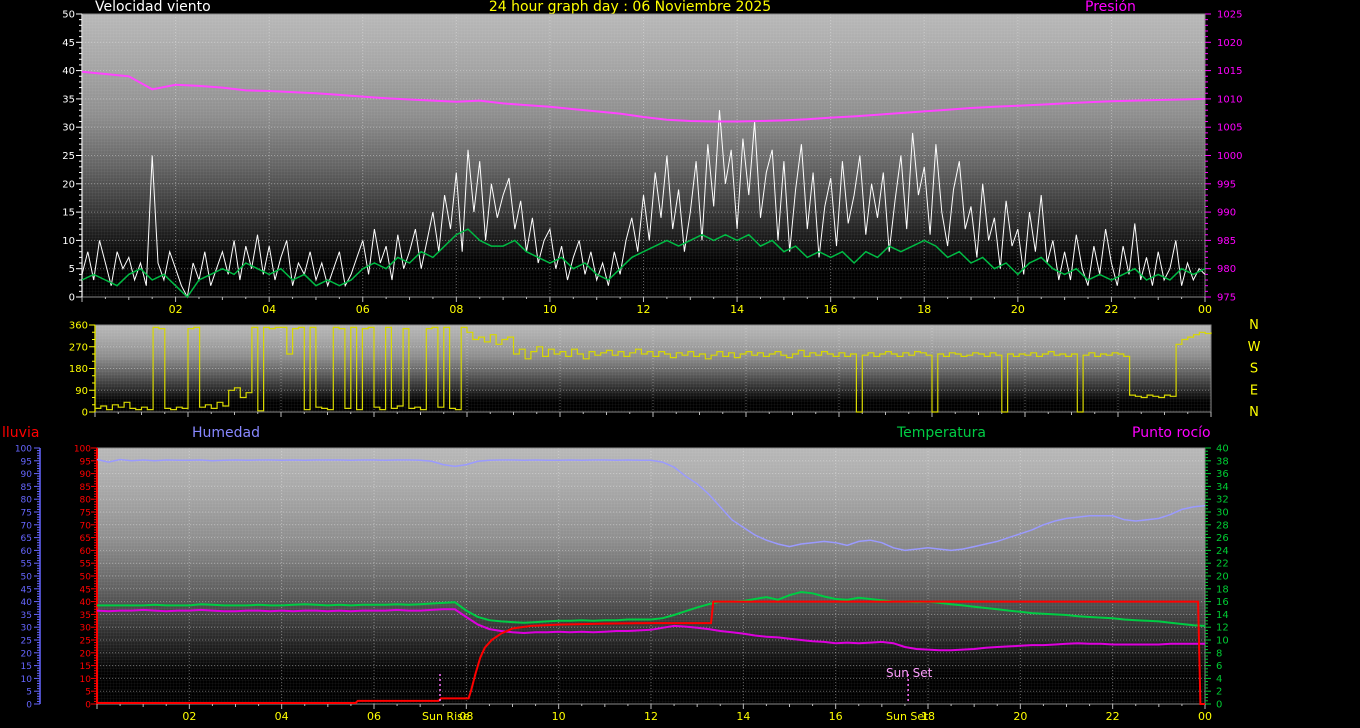 The height and width of the screenshot is (728, 1360). Describe the element at coordinates (1219, 653) in the screenshot. I see `svg-text: 8` at that location.